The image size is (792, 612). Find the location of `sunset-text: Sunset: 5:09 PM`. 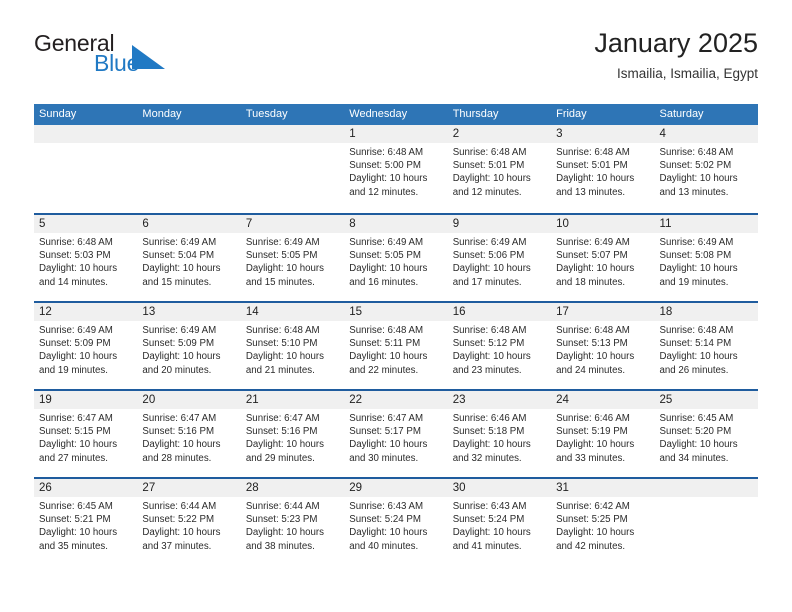

sunset-text: Sunset: 5:09 PM is located at coordinates (178, 344).